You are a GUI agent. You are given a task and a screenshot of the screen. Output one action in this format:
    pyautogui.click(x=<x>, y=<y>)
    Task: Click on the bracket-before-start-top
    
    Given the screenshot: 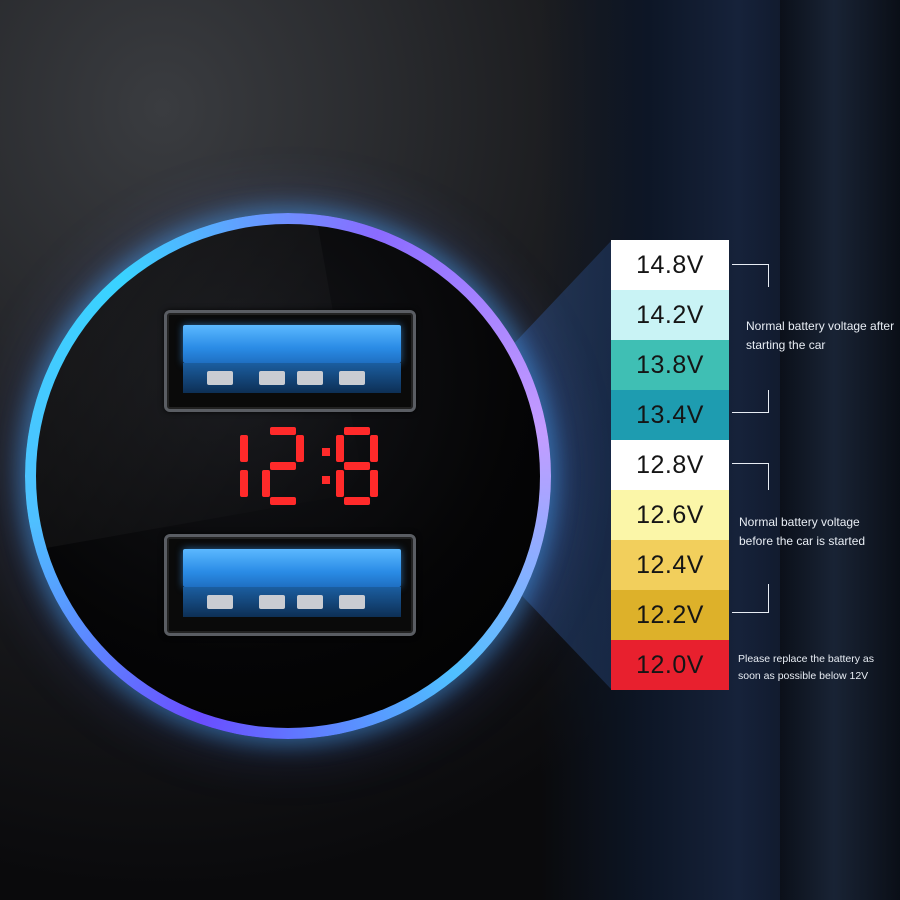 What is the action you would take?
    pyautogui.click(x=750, y=476)
    